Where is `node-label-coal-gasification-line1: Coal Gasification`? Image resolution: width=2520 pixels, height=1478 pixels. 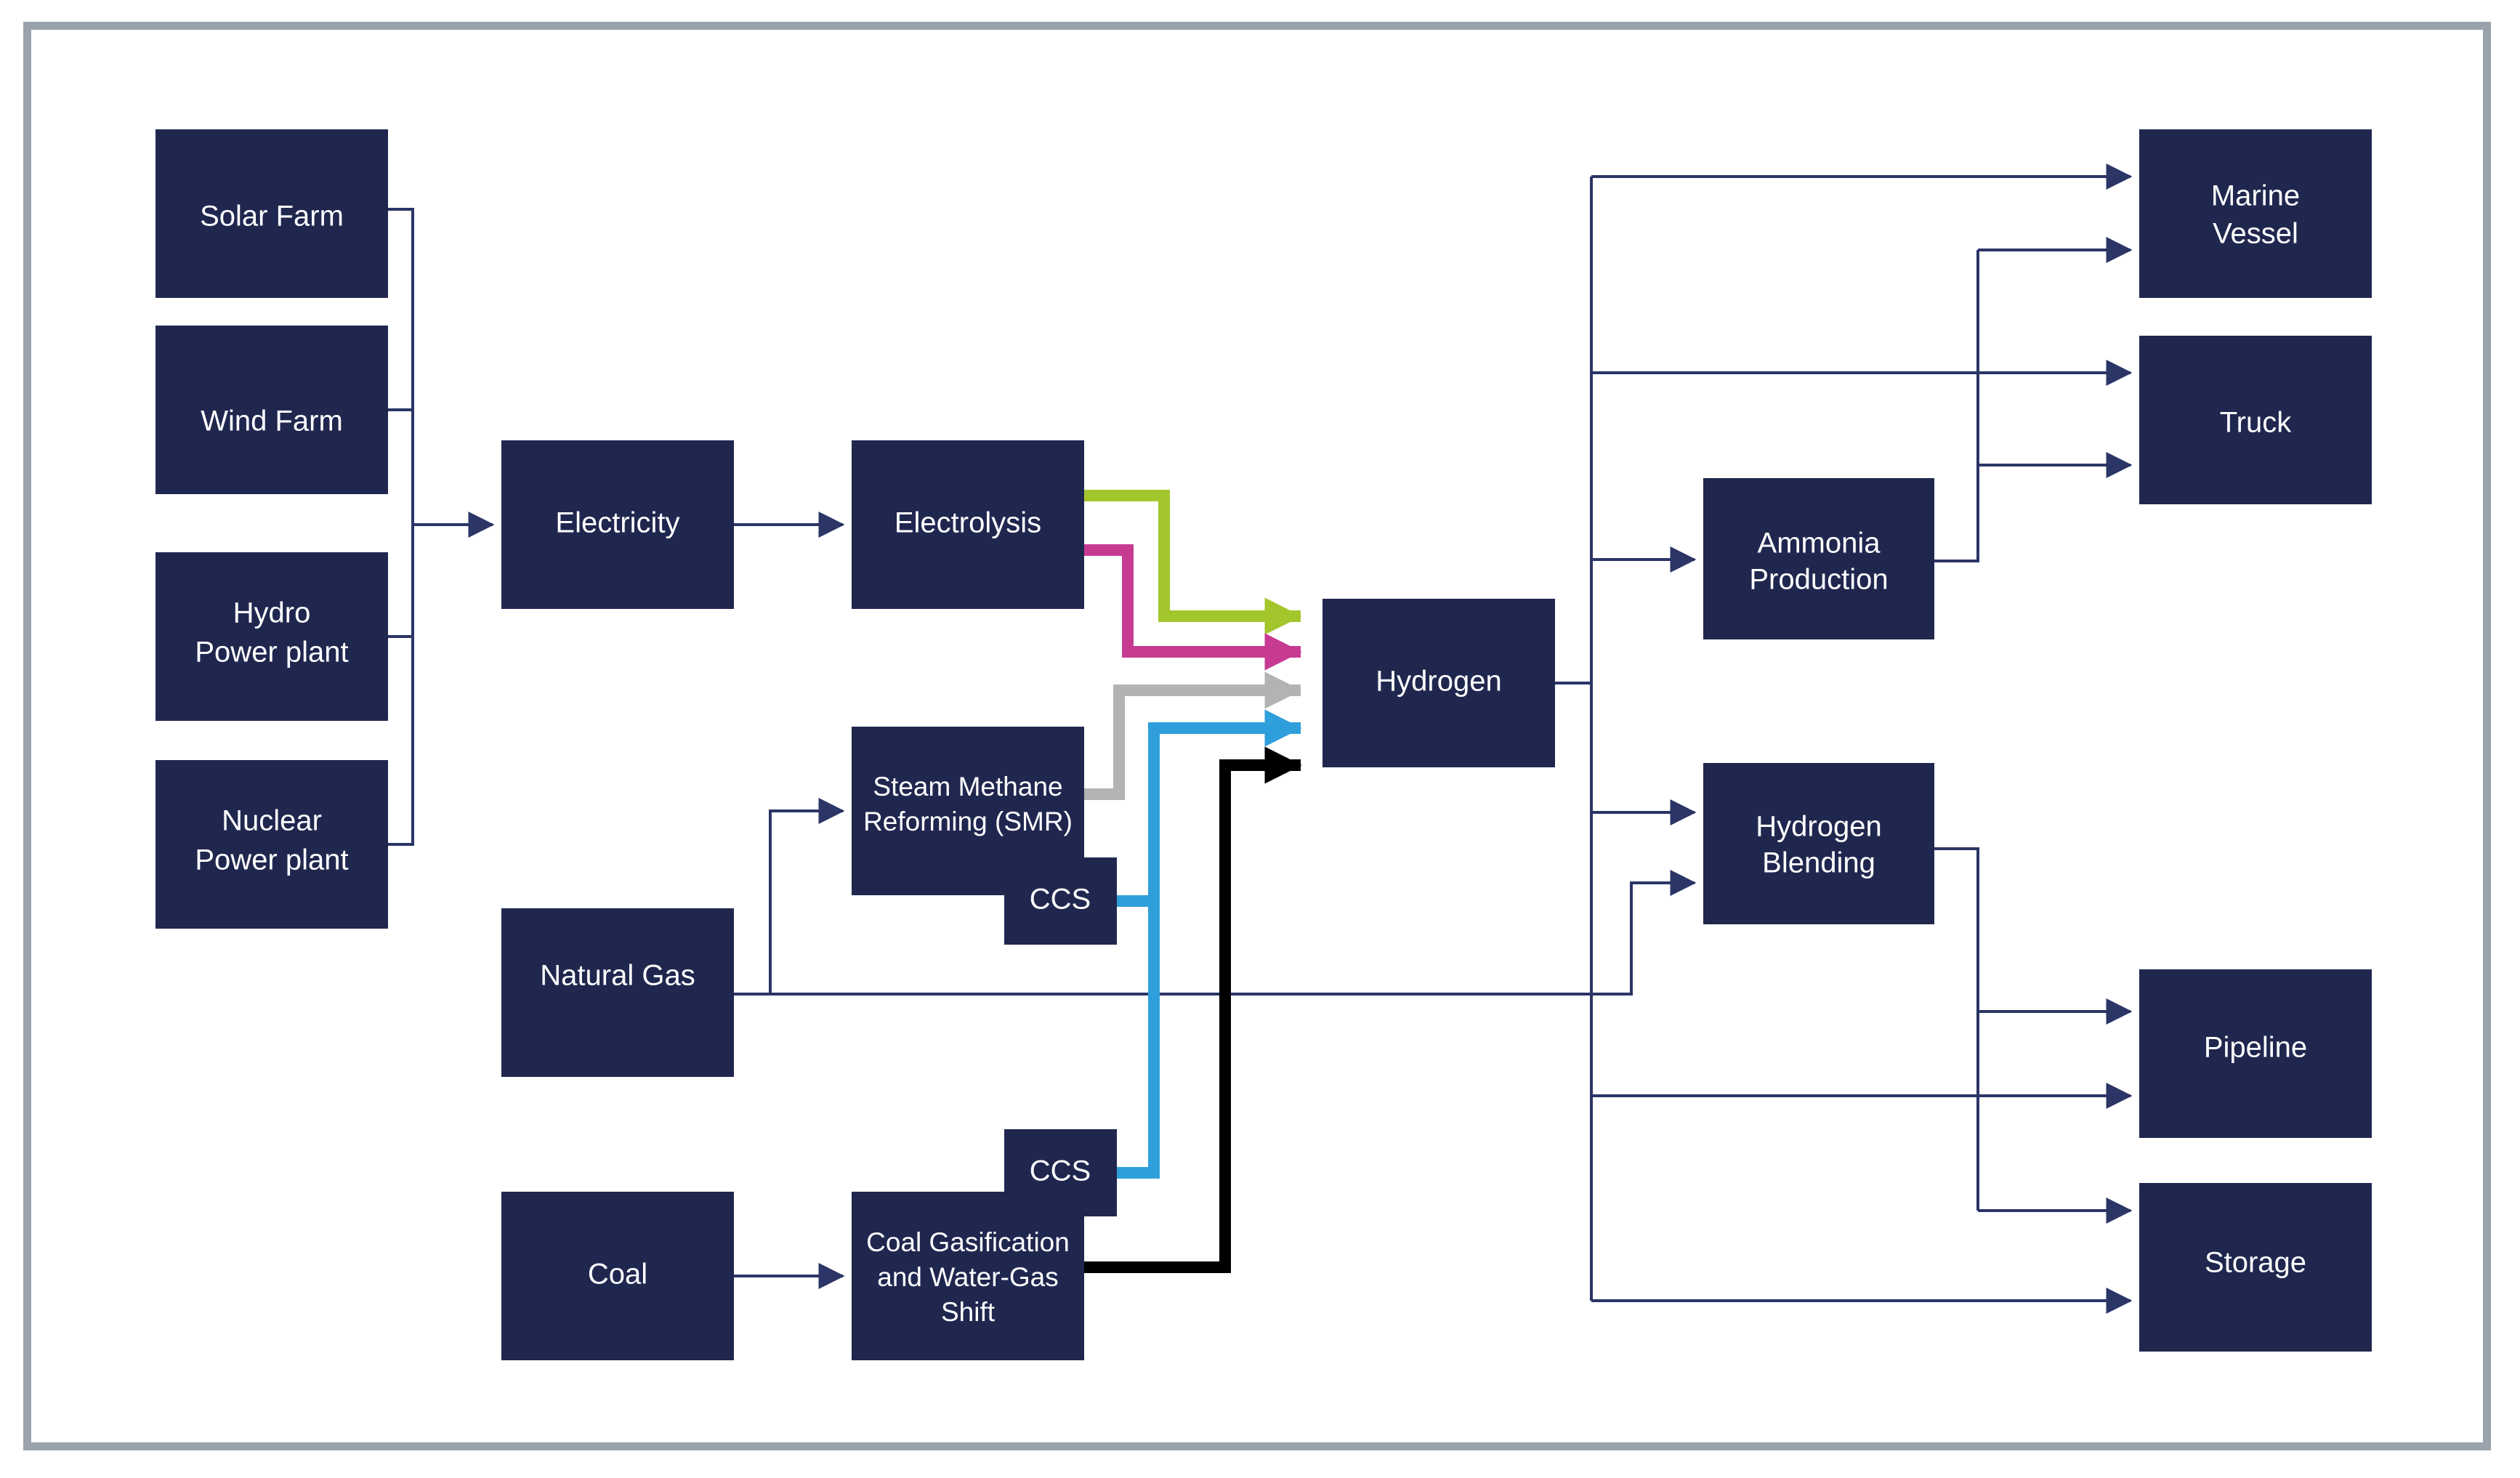 node-label-coal-gasification-line1: Coal Gasification is located at coordinates (968, 1242).